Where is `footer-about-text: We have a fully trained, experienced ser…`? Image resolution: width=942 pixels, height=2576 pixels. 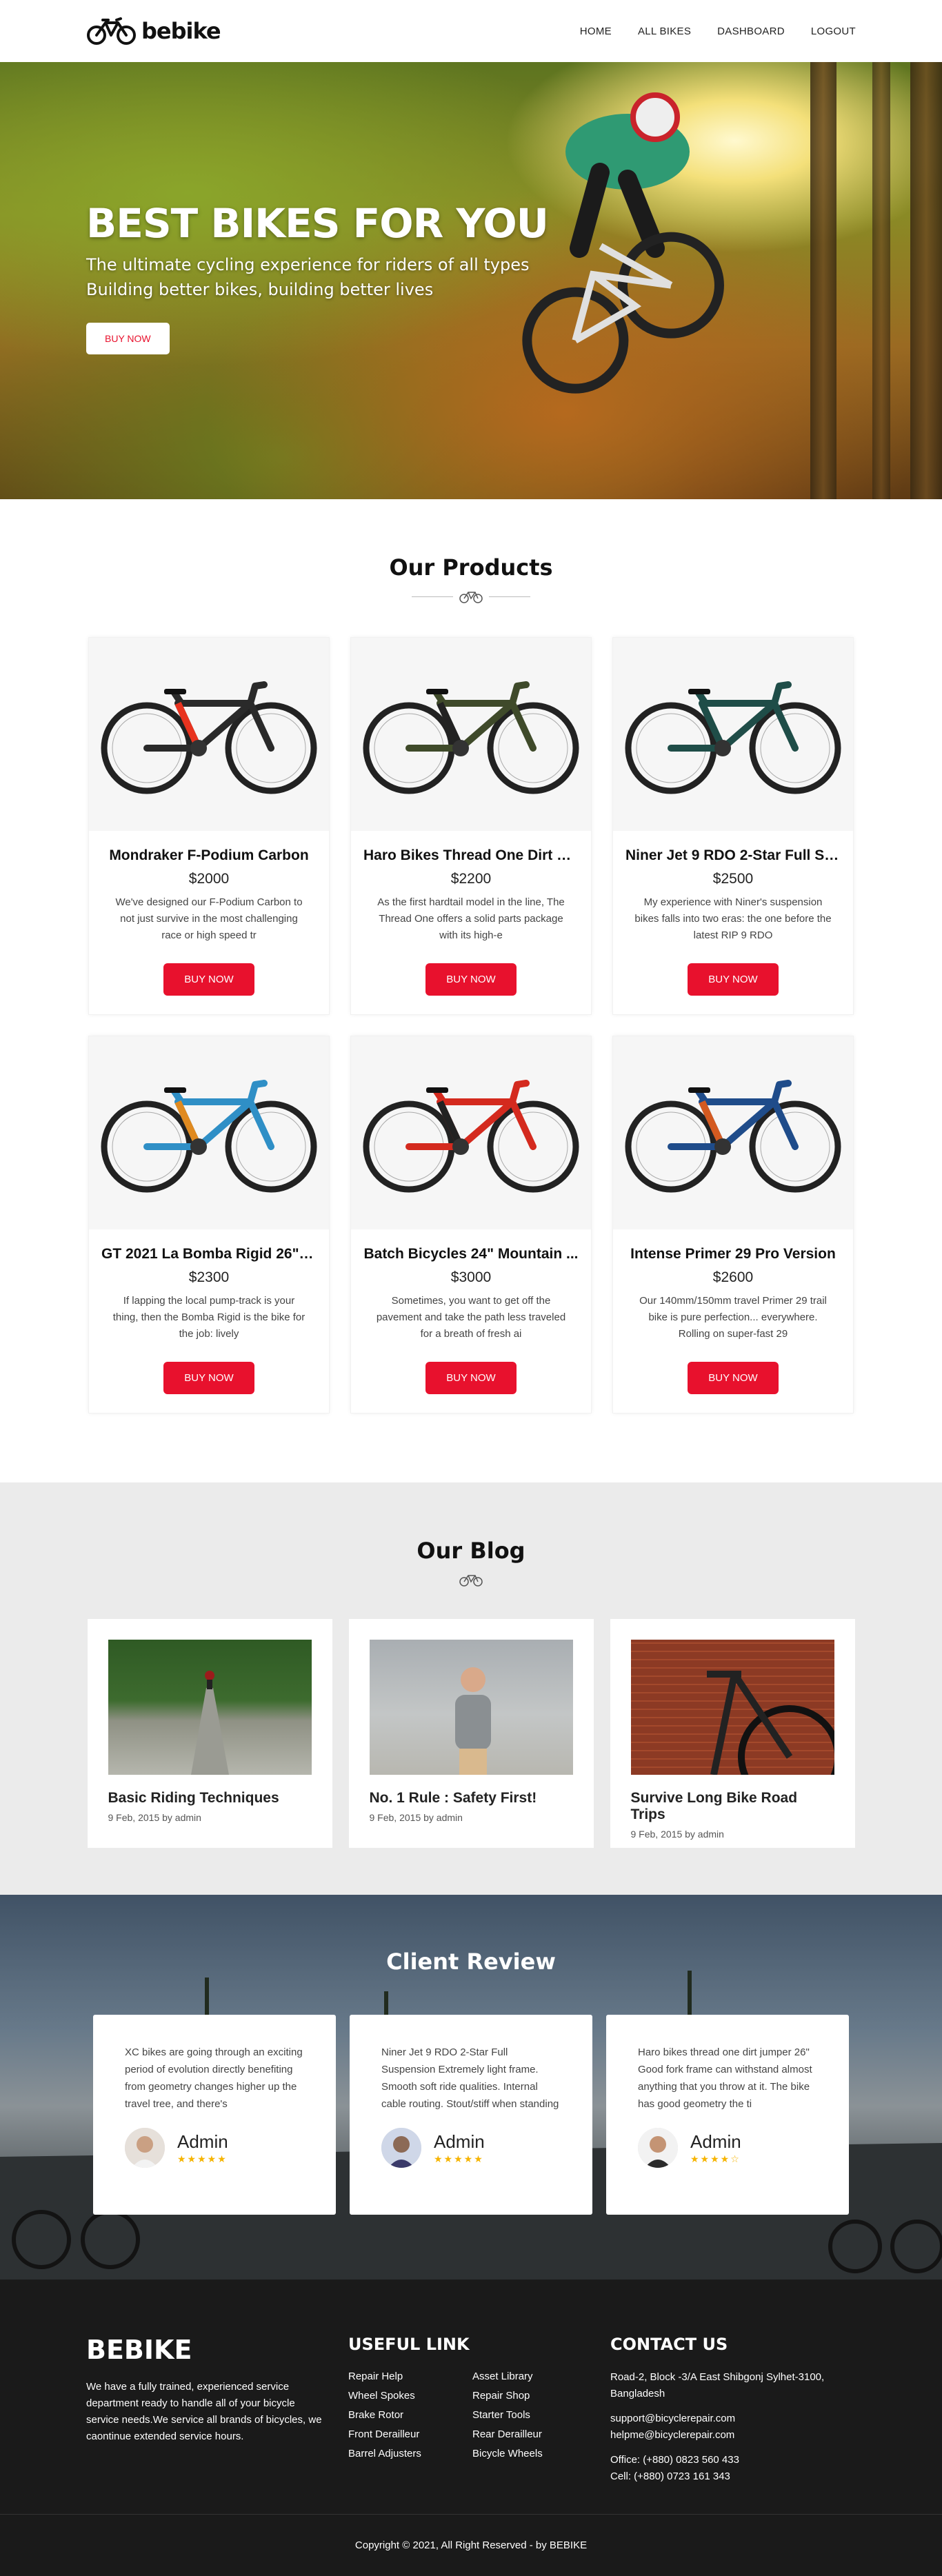 footer-about-text: We have a fully trained, experienced ser… is located at coordinates (204, 2411).